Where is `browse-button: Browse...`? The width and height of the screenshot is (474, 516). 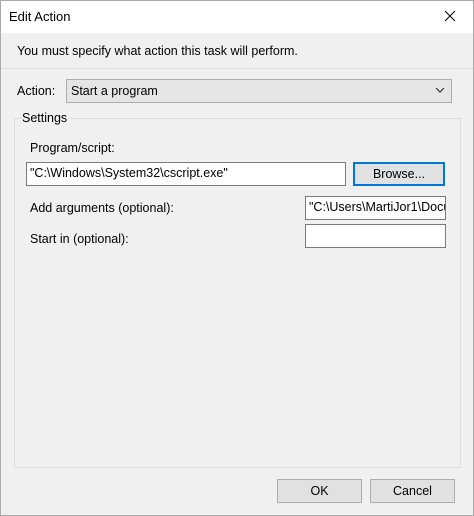
browse-button: Browse... is located at coordinates (399, 174).